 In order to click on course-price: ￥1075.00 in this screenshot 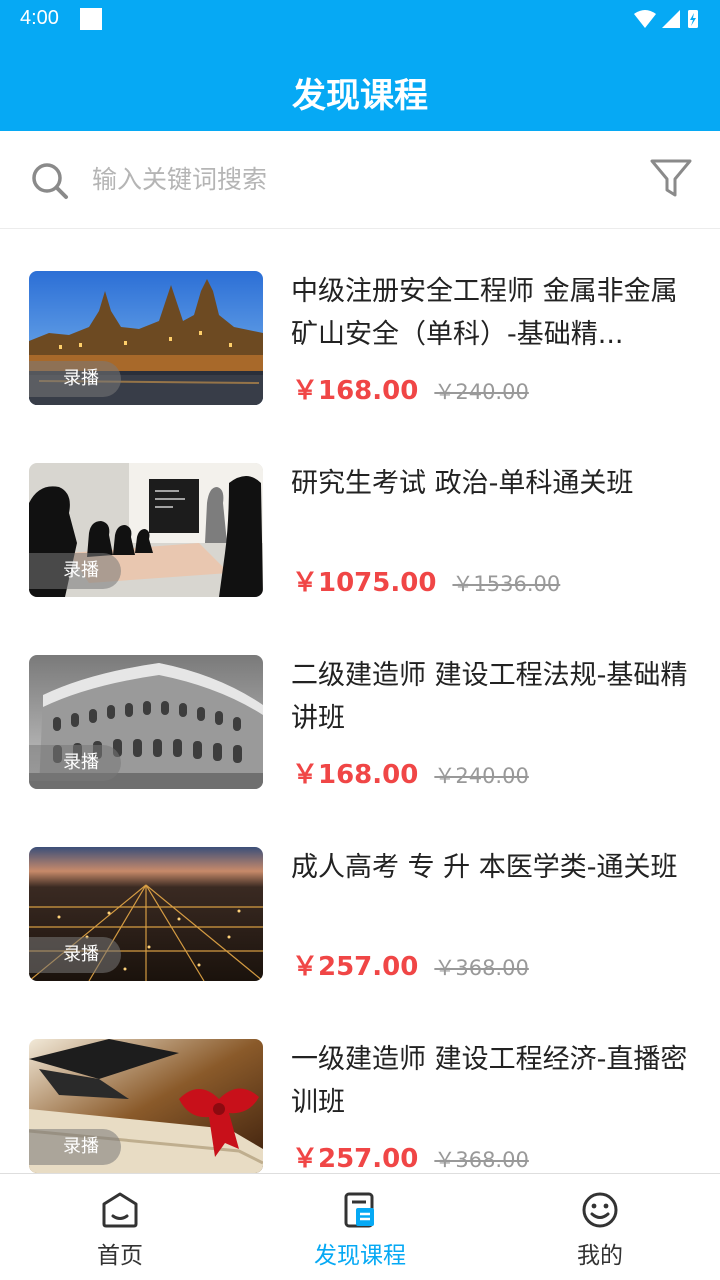, I will do `click(364, 583)`.